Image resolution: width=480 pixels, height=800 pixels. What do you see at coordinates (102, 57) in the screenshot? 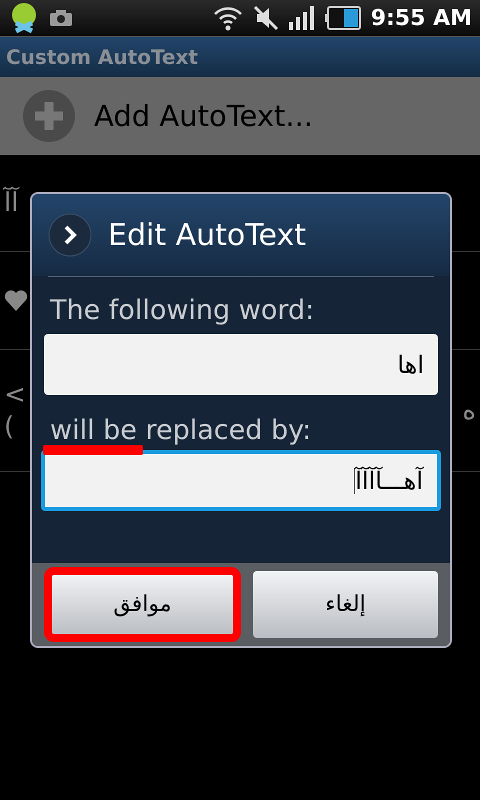
I see `window-title: Custom AutoText` at bounding box center [102, 57].